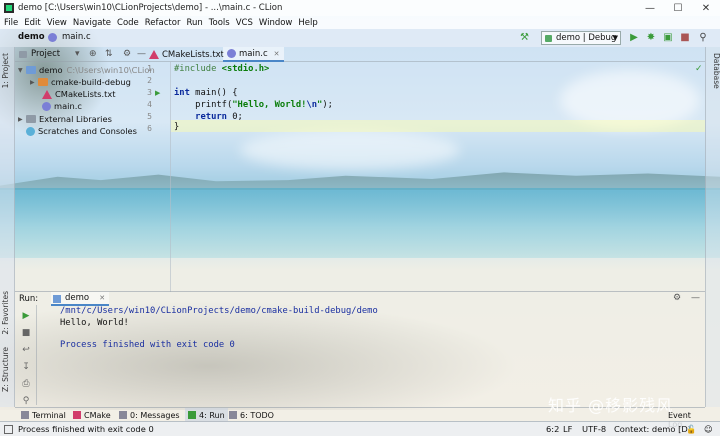  Describe the element at coordinates (7, 313) in the screenshot. I see `tool-tab-favorites: 2: Favorites` at that location.